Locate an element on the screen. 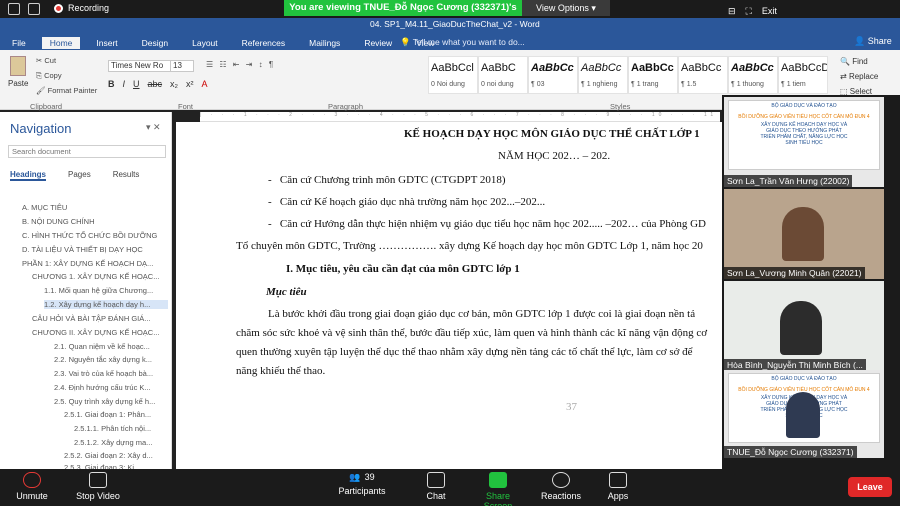 The image size is (900, 506). participant-name: TNUE_Đỗ Ngọc Cương (332371) is located at coordinates (790, 452).